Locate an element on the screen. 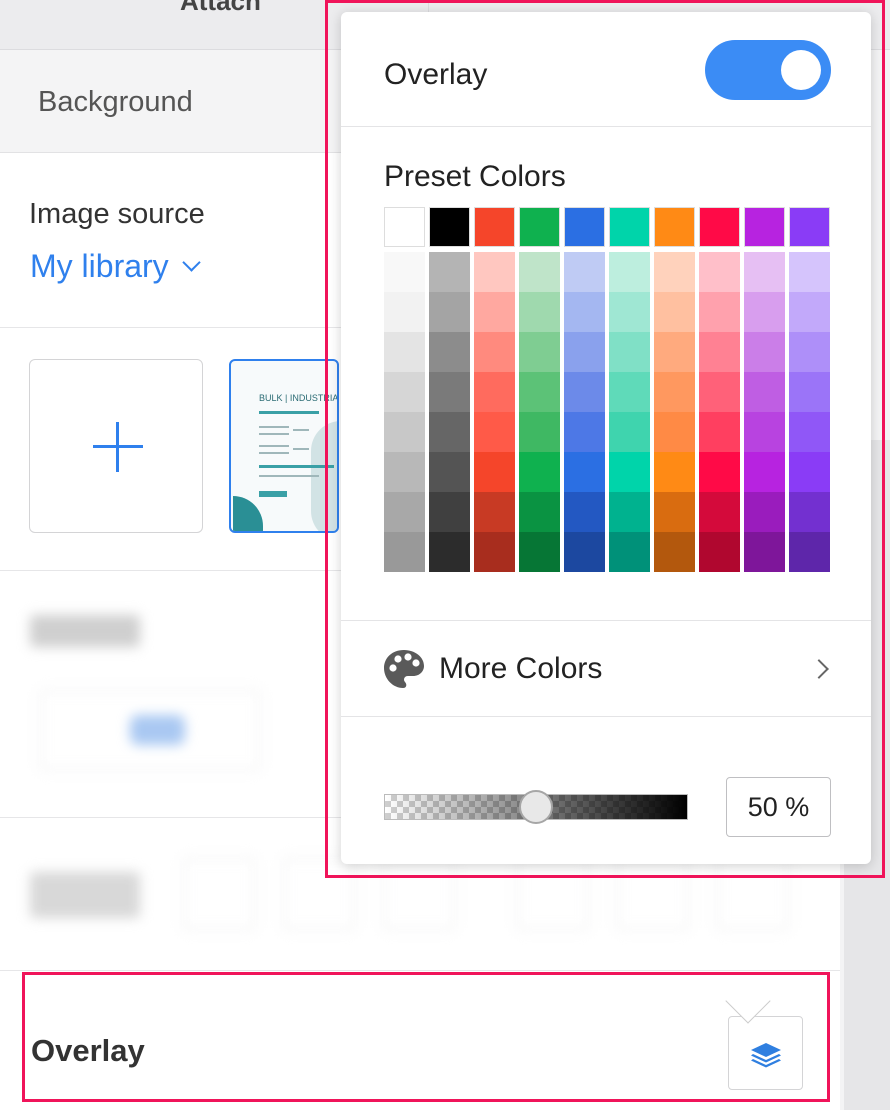 The height and width of the screenshot is (1110, 890). overlay-color-button is located at coordinates (765, 1053).